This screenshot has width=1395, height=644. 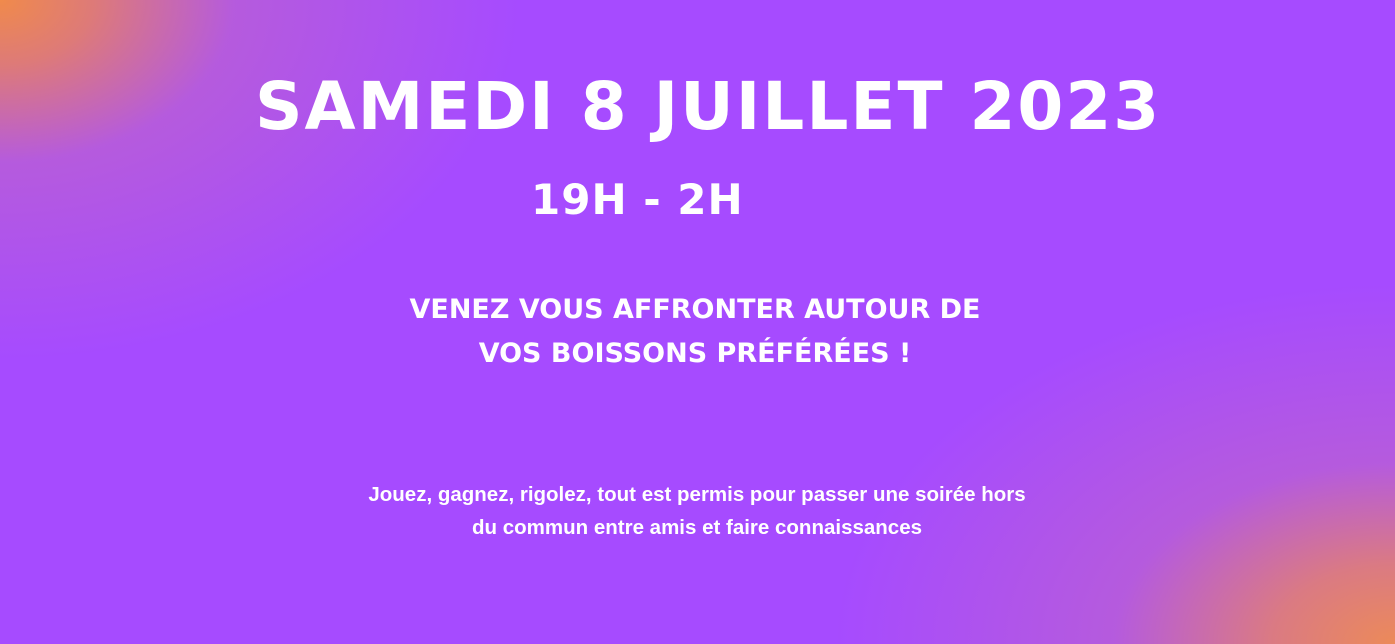 What do you see at coordinates (708, 106) in the screenshot?
I see `event-date-heading: SAMEDI 8 JUILLET 2023` at bounding box center [708, 106].